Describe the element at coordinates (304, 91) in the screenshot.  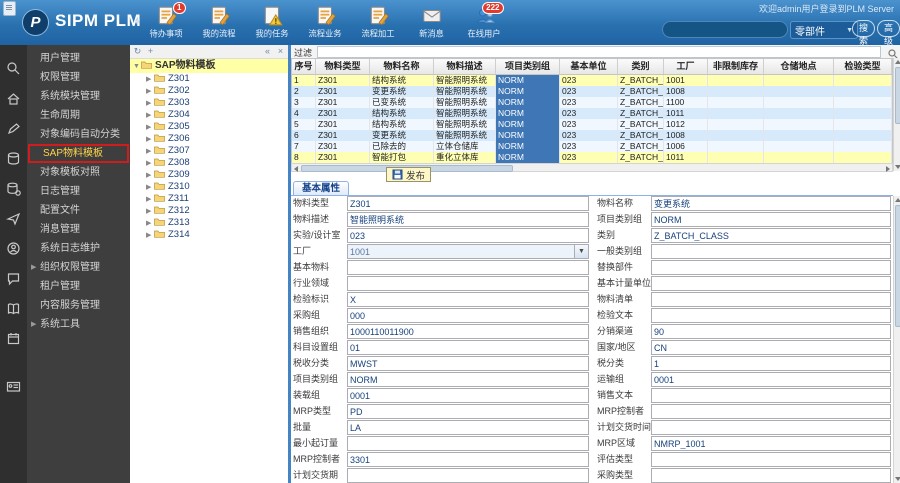
I see `table-cell: 2` at that location.